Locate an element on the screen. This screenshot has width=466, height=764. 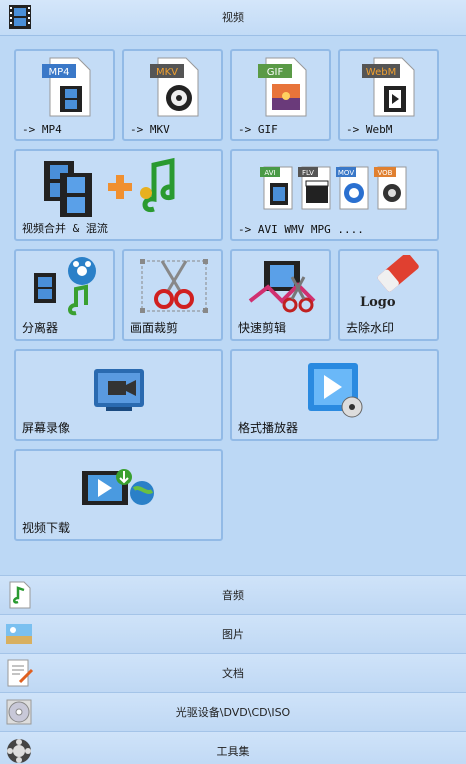
remove-watermark-tile: Logo 去除水印 is located at coordinates (388, 295).